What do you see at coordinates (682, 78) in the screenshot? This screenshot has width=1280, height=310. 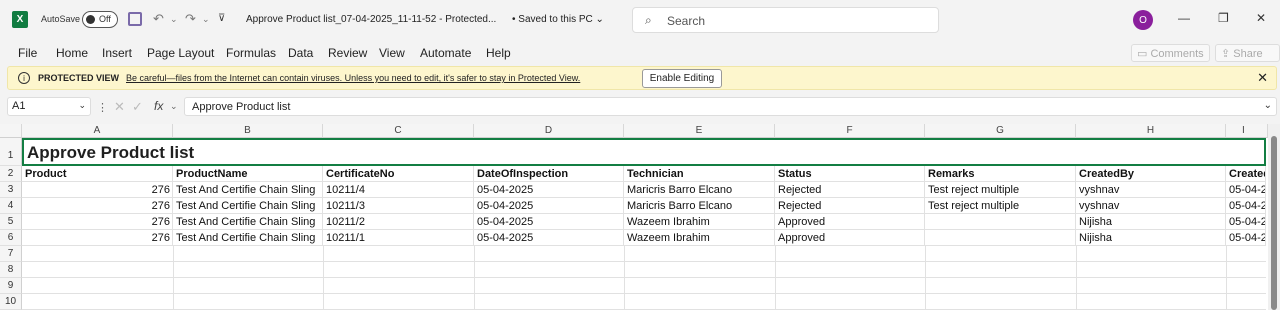 I see `enable-editing-button: Enable Editing` at bounding box center [682, 78].